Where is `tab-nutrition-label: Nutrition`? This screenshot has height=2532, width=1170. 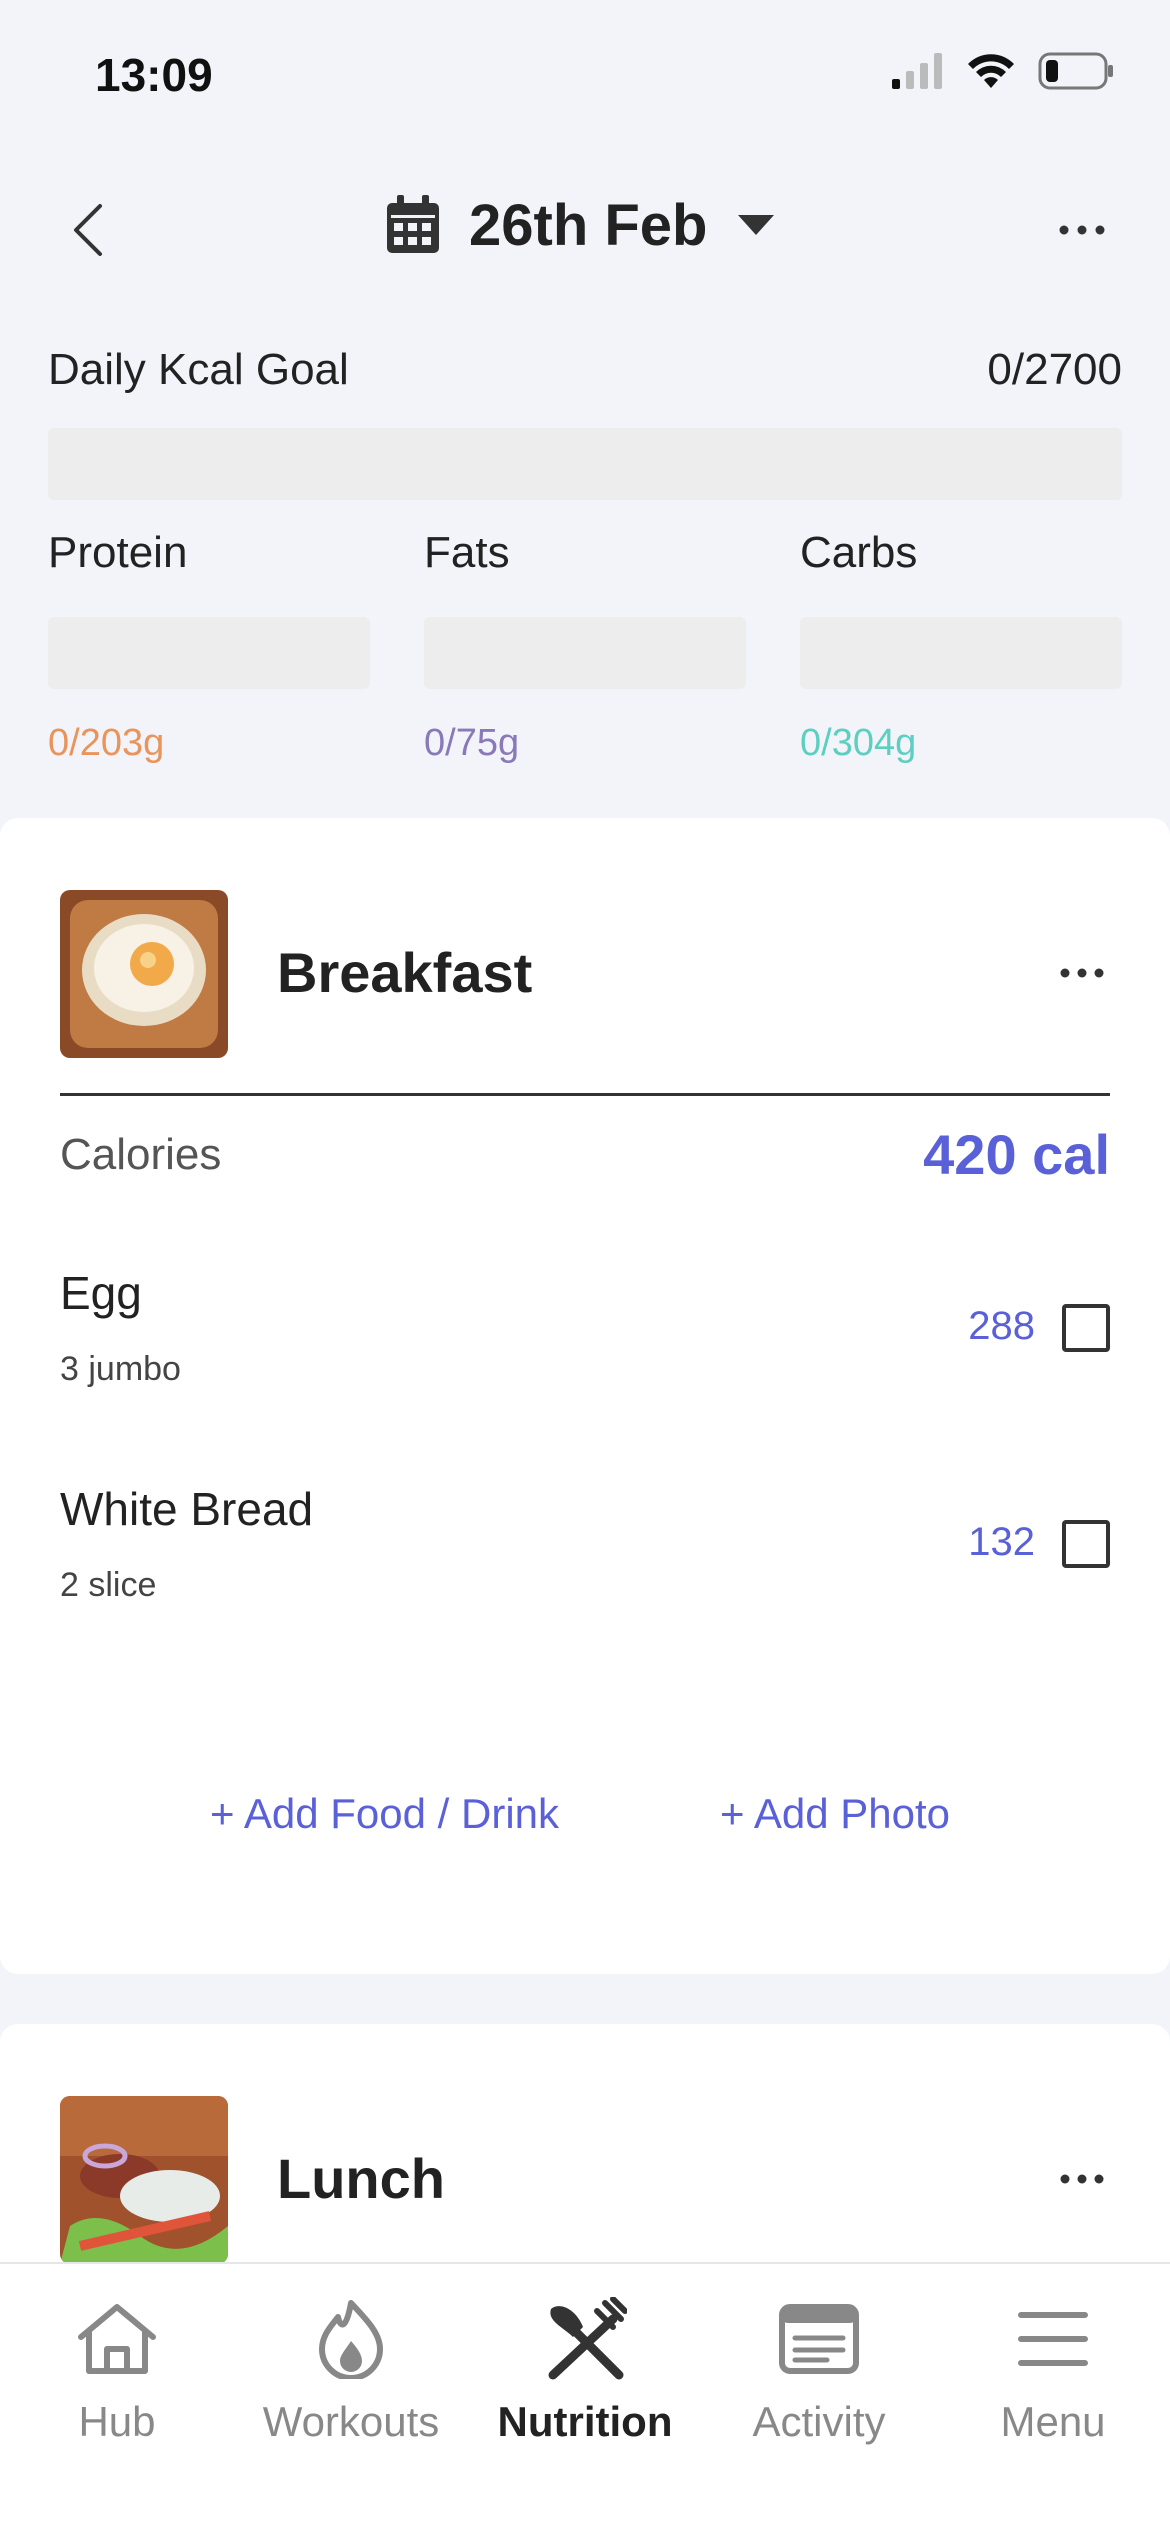
tab-nutrition-label: Nutrition is located at coordinates (585, 2421).